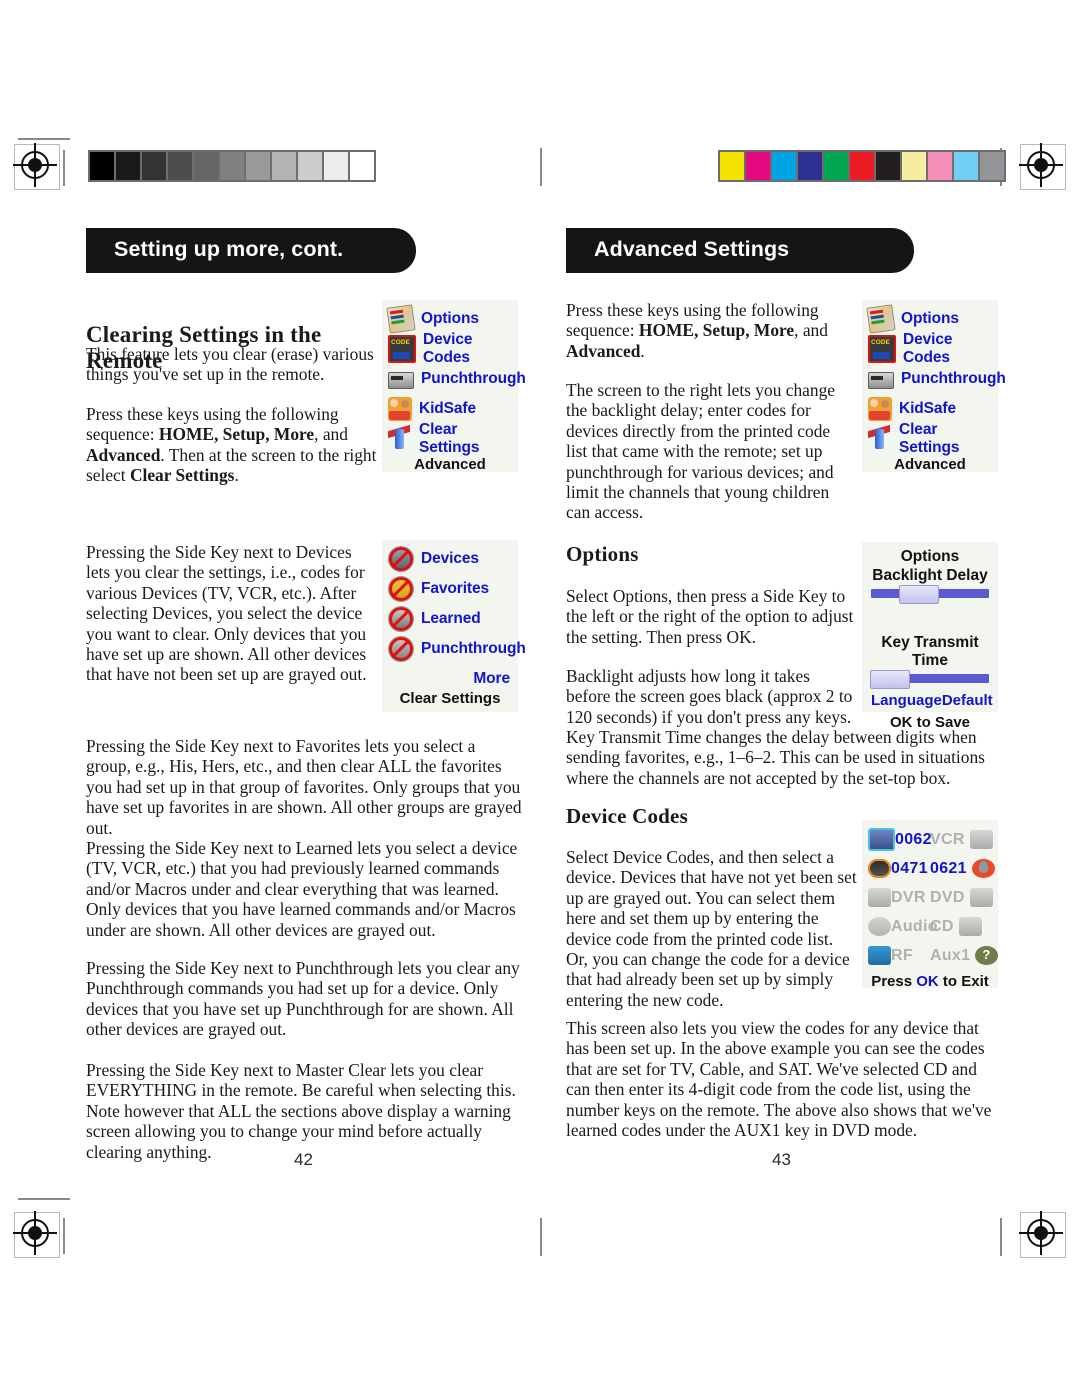 This screenshot has height=1397, width=1080. What do you see at coordinates (902, 955) in the screenshot?
I see `device-label: RF` at bounding box center [902, 955].